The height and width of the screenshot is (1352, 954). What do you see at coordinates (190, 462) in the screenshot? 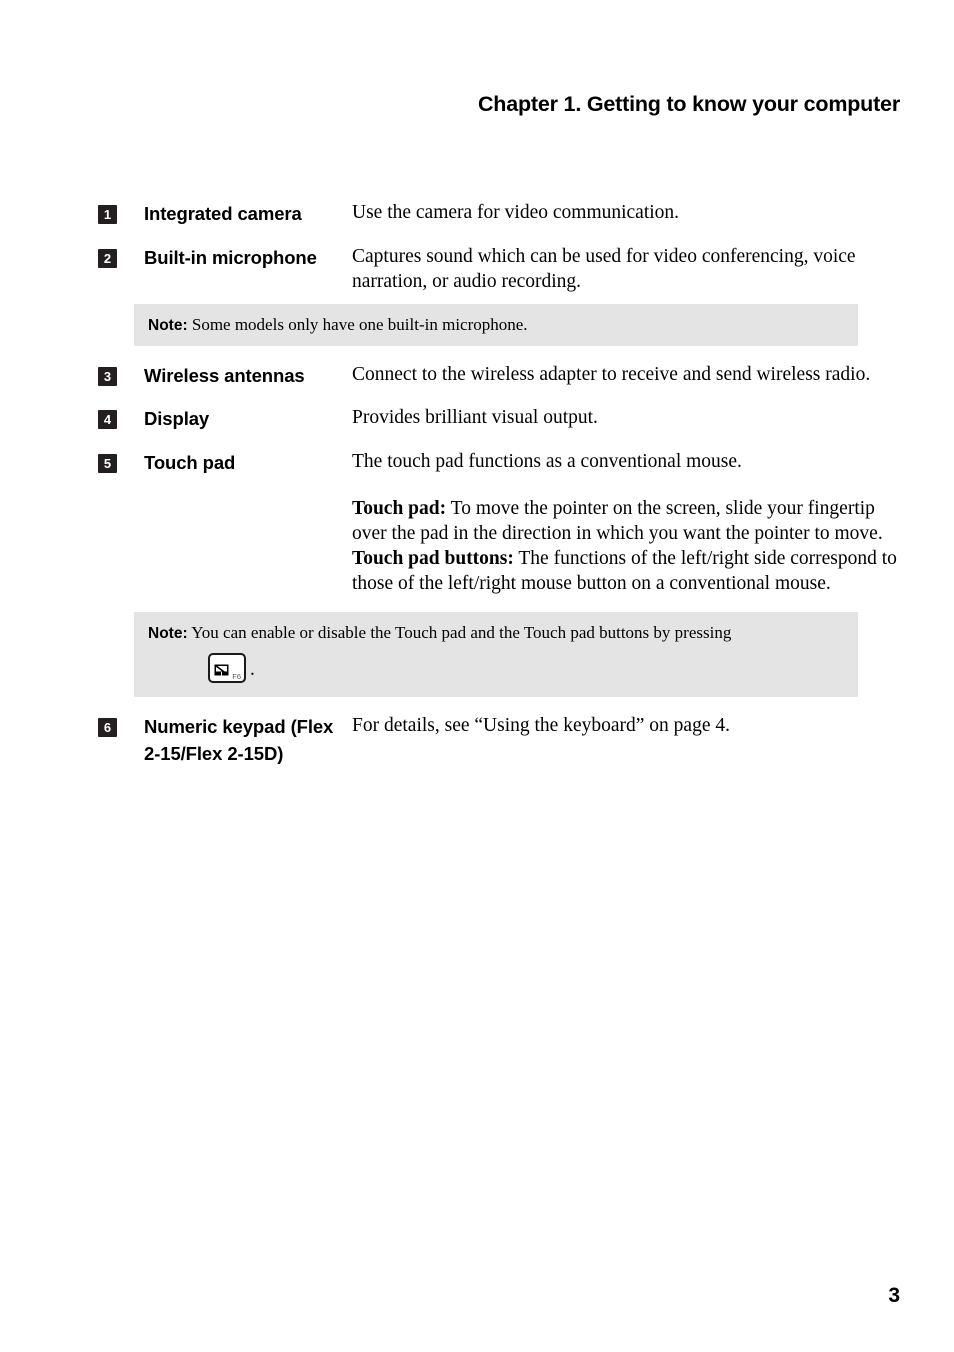
I see `feature-label: Touch pad` at bounding box center [190, 462].